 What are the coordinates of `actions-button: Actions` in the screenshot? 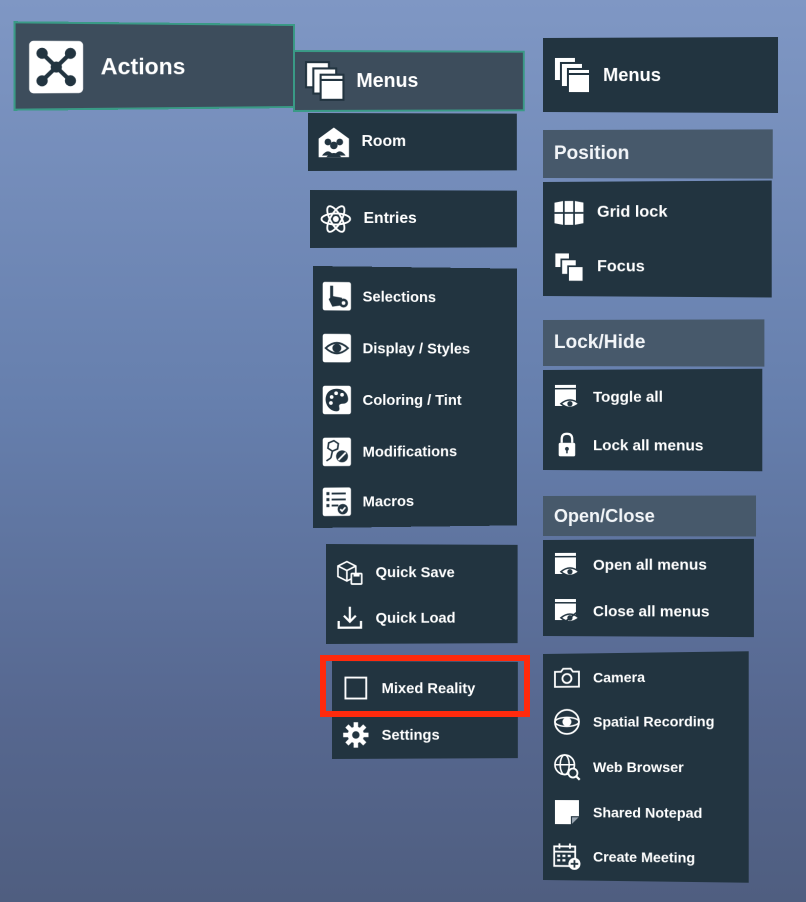 It's located at (154, 66).